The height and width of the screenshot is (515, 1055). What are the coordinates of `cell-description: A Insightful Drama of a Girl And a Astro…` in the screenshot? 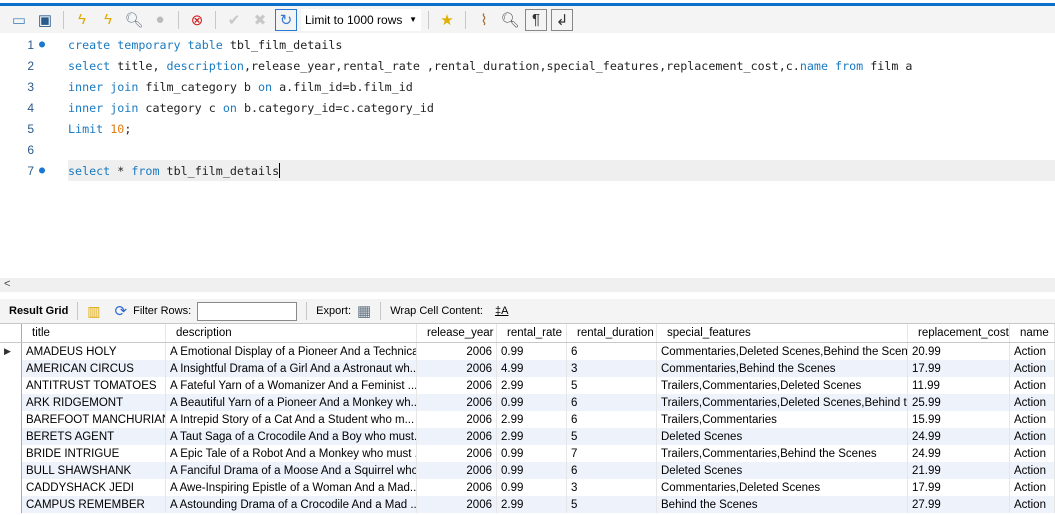 It's located at (291, 368).